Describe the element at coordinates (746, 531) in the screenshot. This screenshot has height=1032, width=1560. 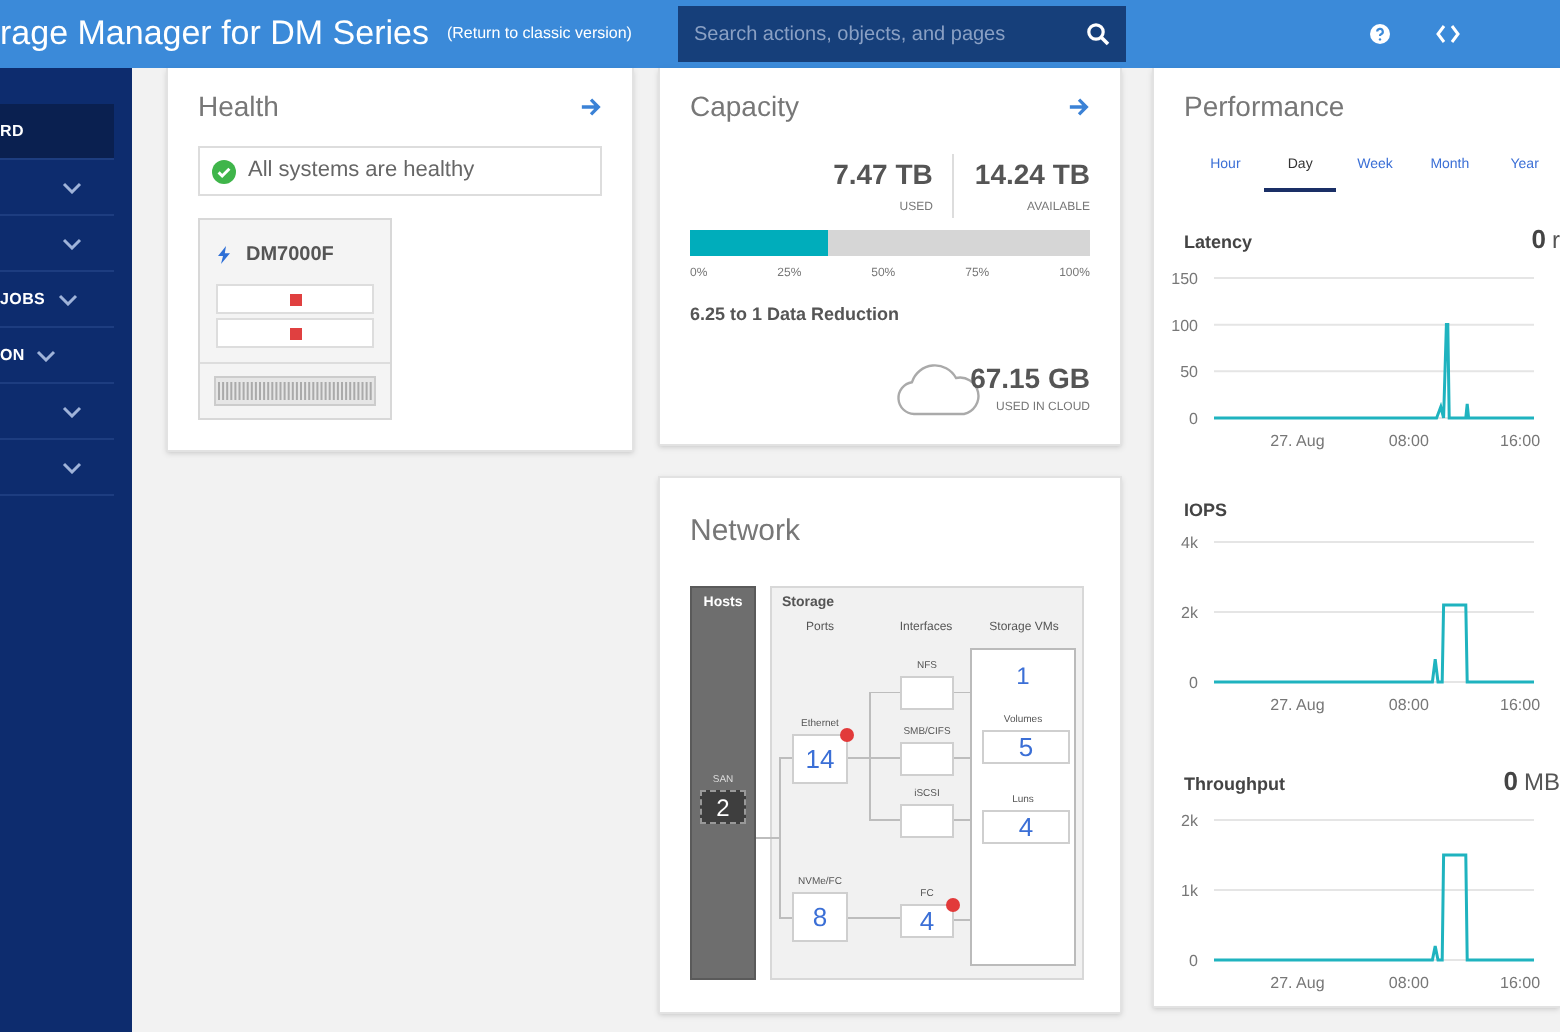
I see `card-title: Network` at that location.